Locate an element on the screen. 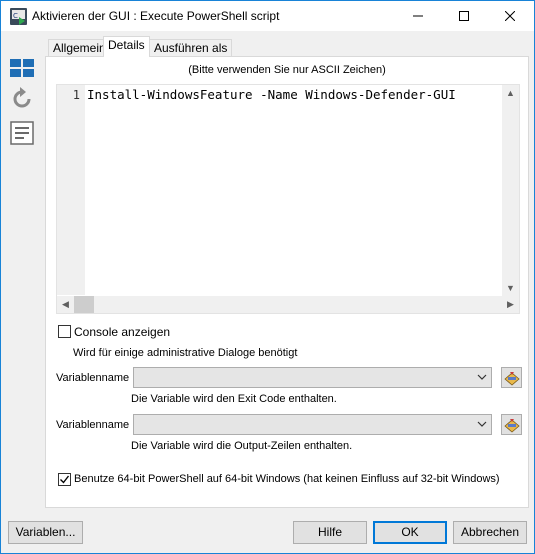 This screenshot has height=554, width=535. close-icon is located at coordinates (510, 16).